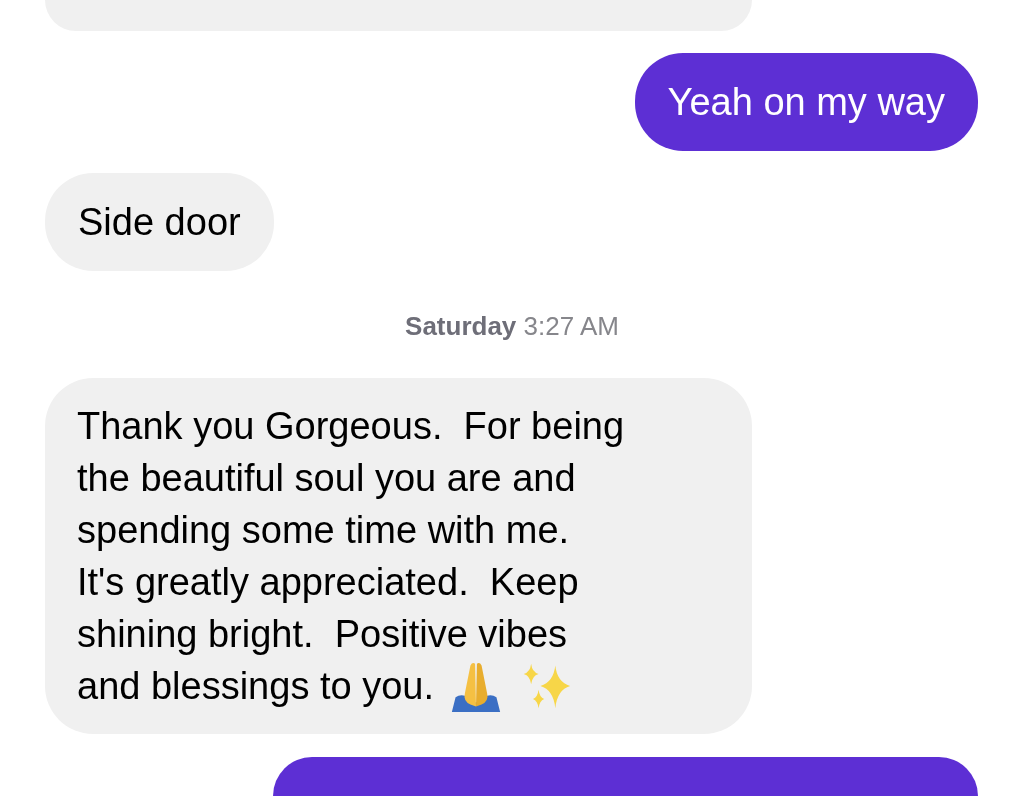 Image resolution: width=1024 pixels, height=796 pixels. What do you see at coordinates (255, 686) in the screenshot?
I see `message-text: and blessings to you.` at bounding box center [255, 686].